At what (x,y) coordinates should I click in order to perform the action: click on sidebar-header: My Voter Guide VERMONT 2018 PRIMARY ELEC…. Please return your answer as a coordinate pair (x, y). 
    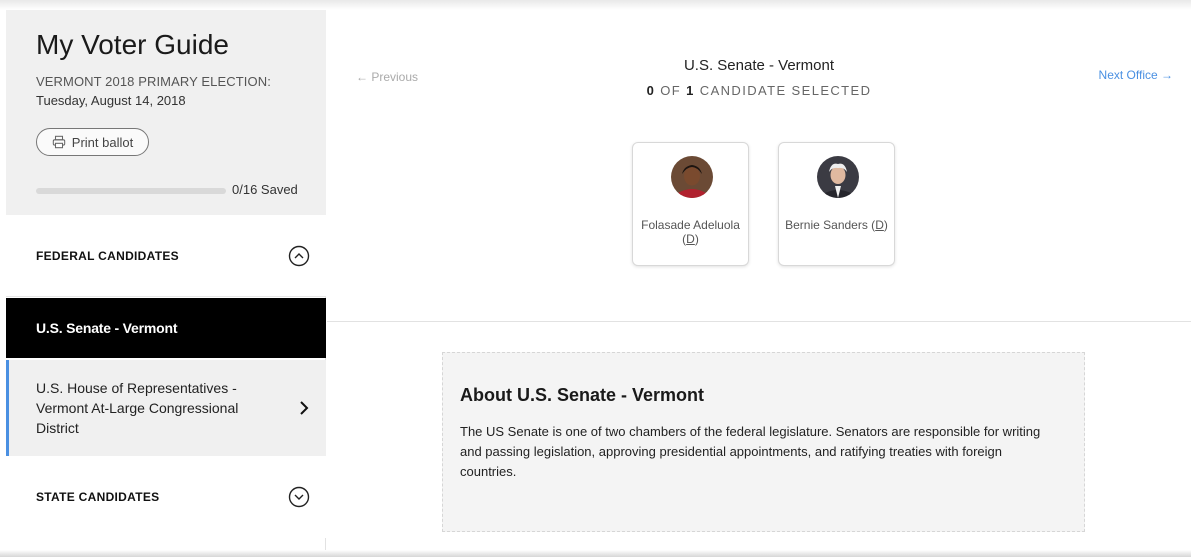
    Looking at the image, I should click on (166, 112).